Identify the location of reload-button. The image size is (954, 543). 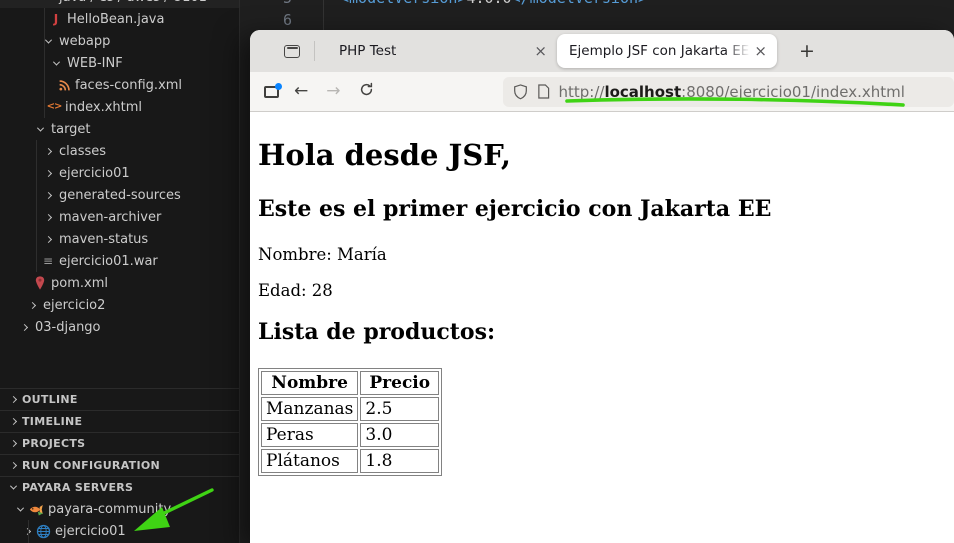
(366, 91).